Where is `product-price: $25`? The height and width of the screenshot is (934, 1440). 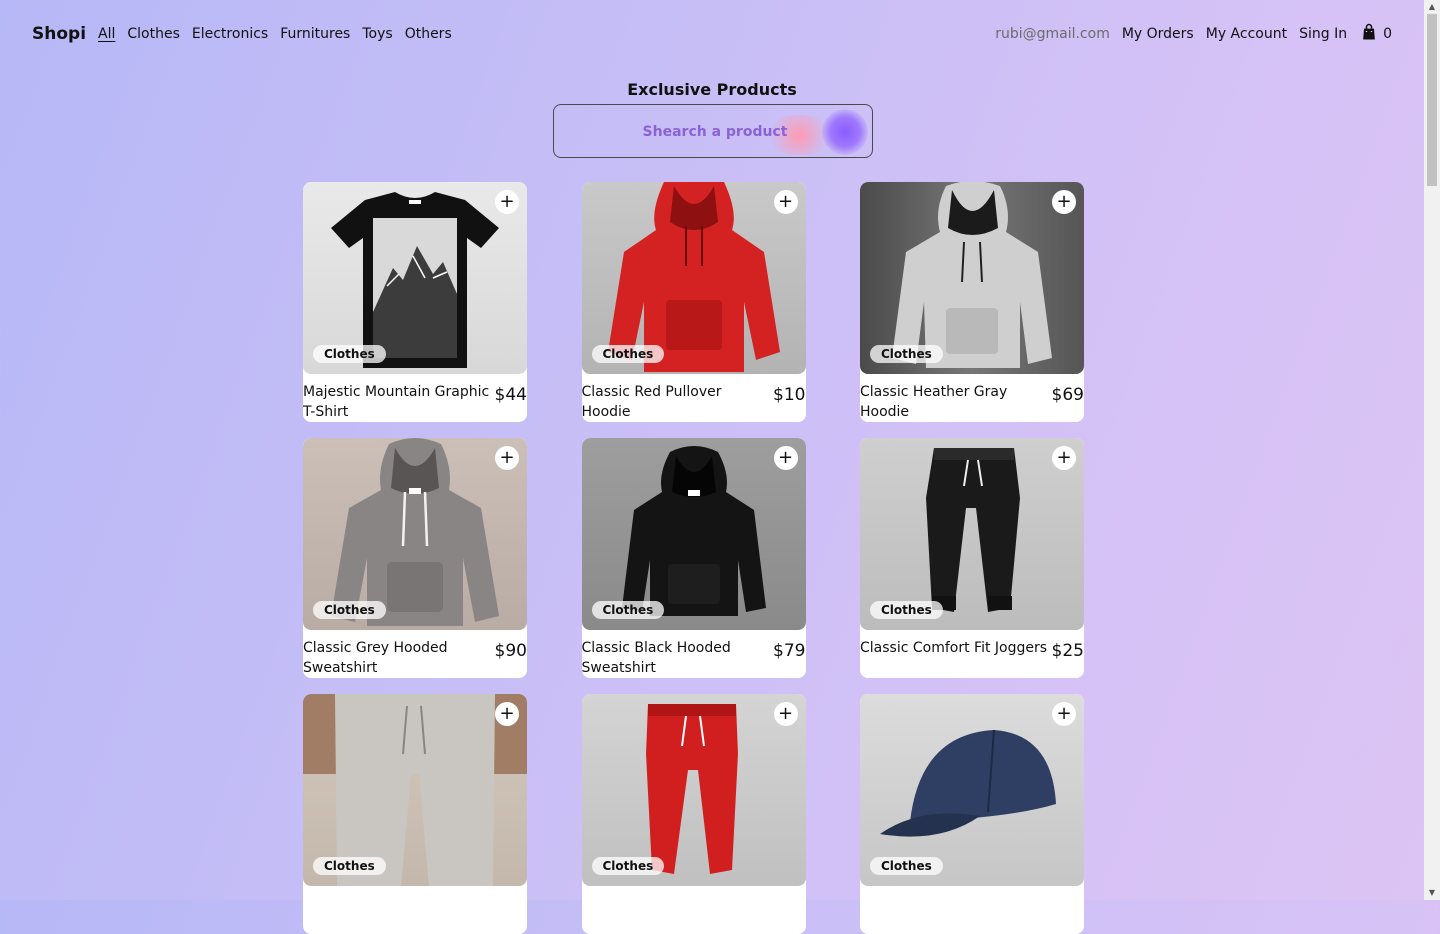 product-price: $25 is located at coordinates (1067, 651).